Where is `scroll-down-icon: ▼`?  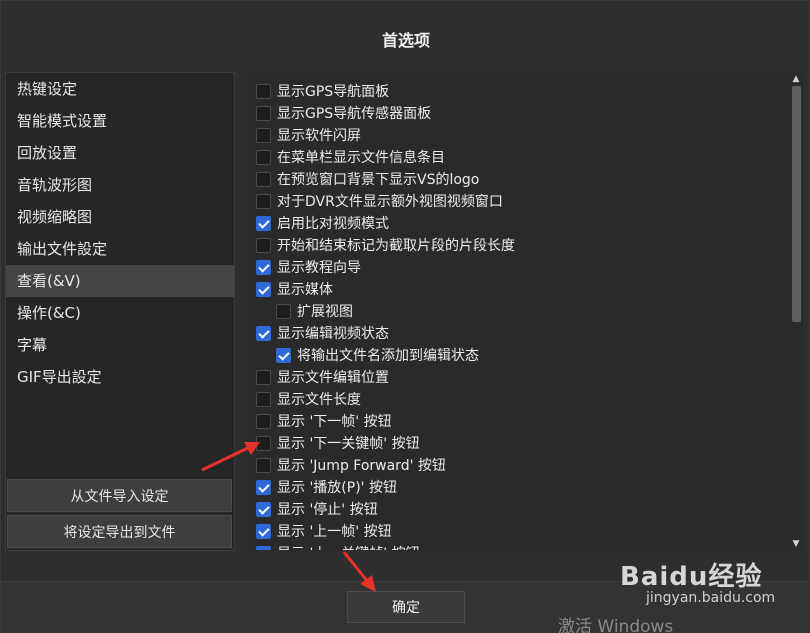 scroll-down-icon: ▼ is located at coordinates (796, 544).